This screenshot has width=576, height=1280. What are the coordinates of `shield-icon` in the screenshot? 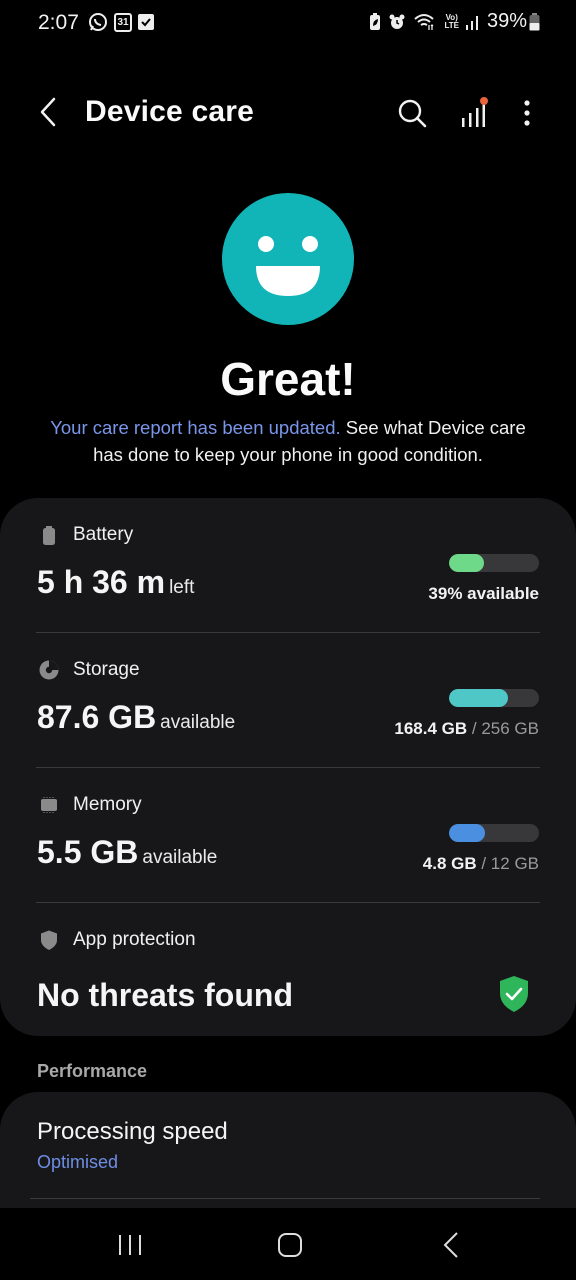 It's located at (49, 940).